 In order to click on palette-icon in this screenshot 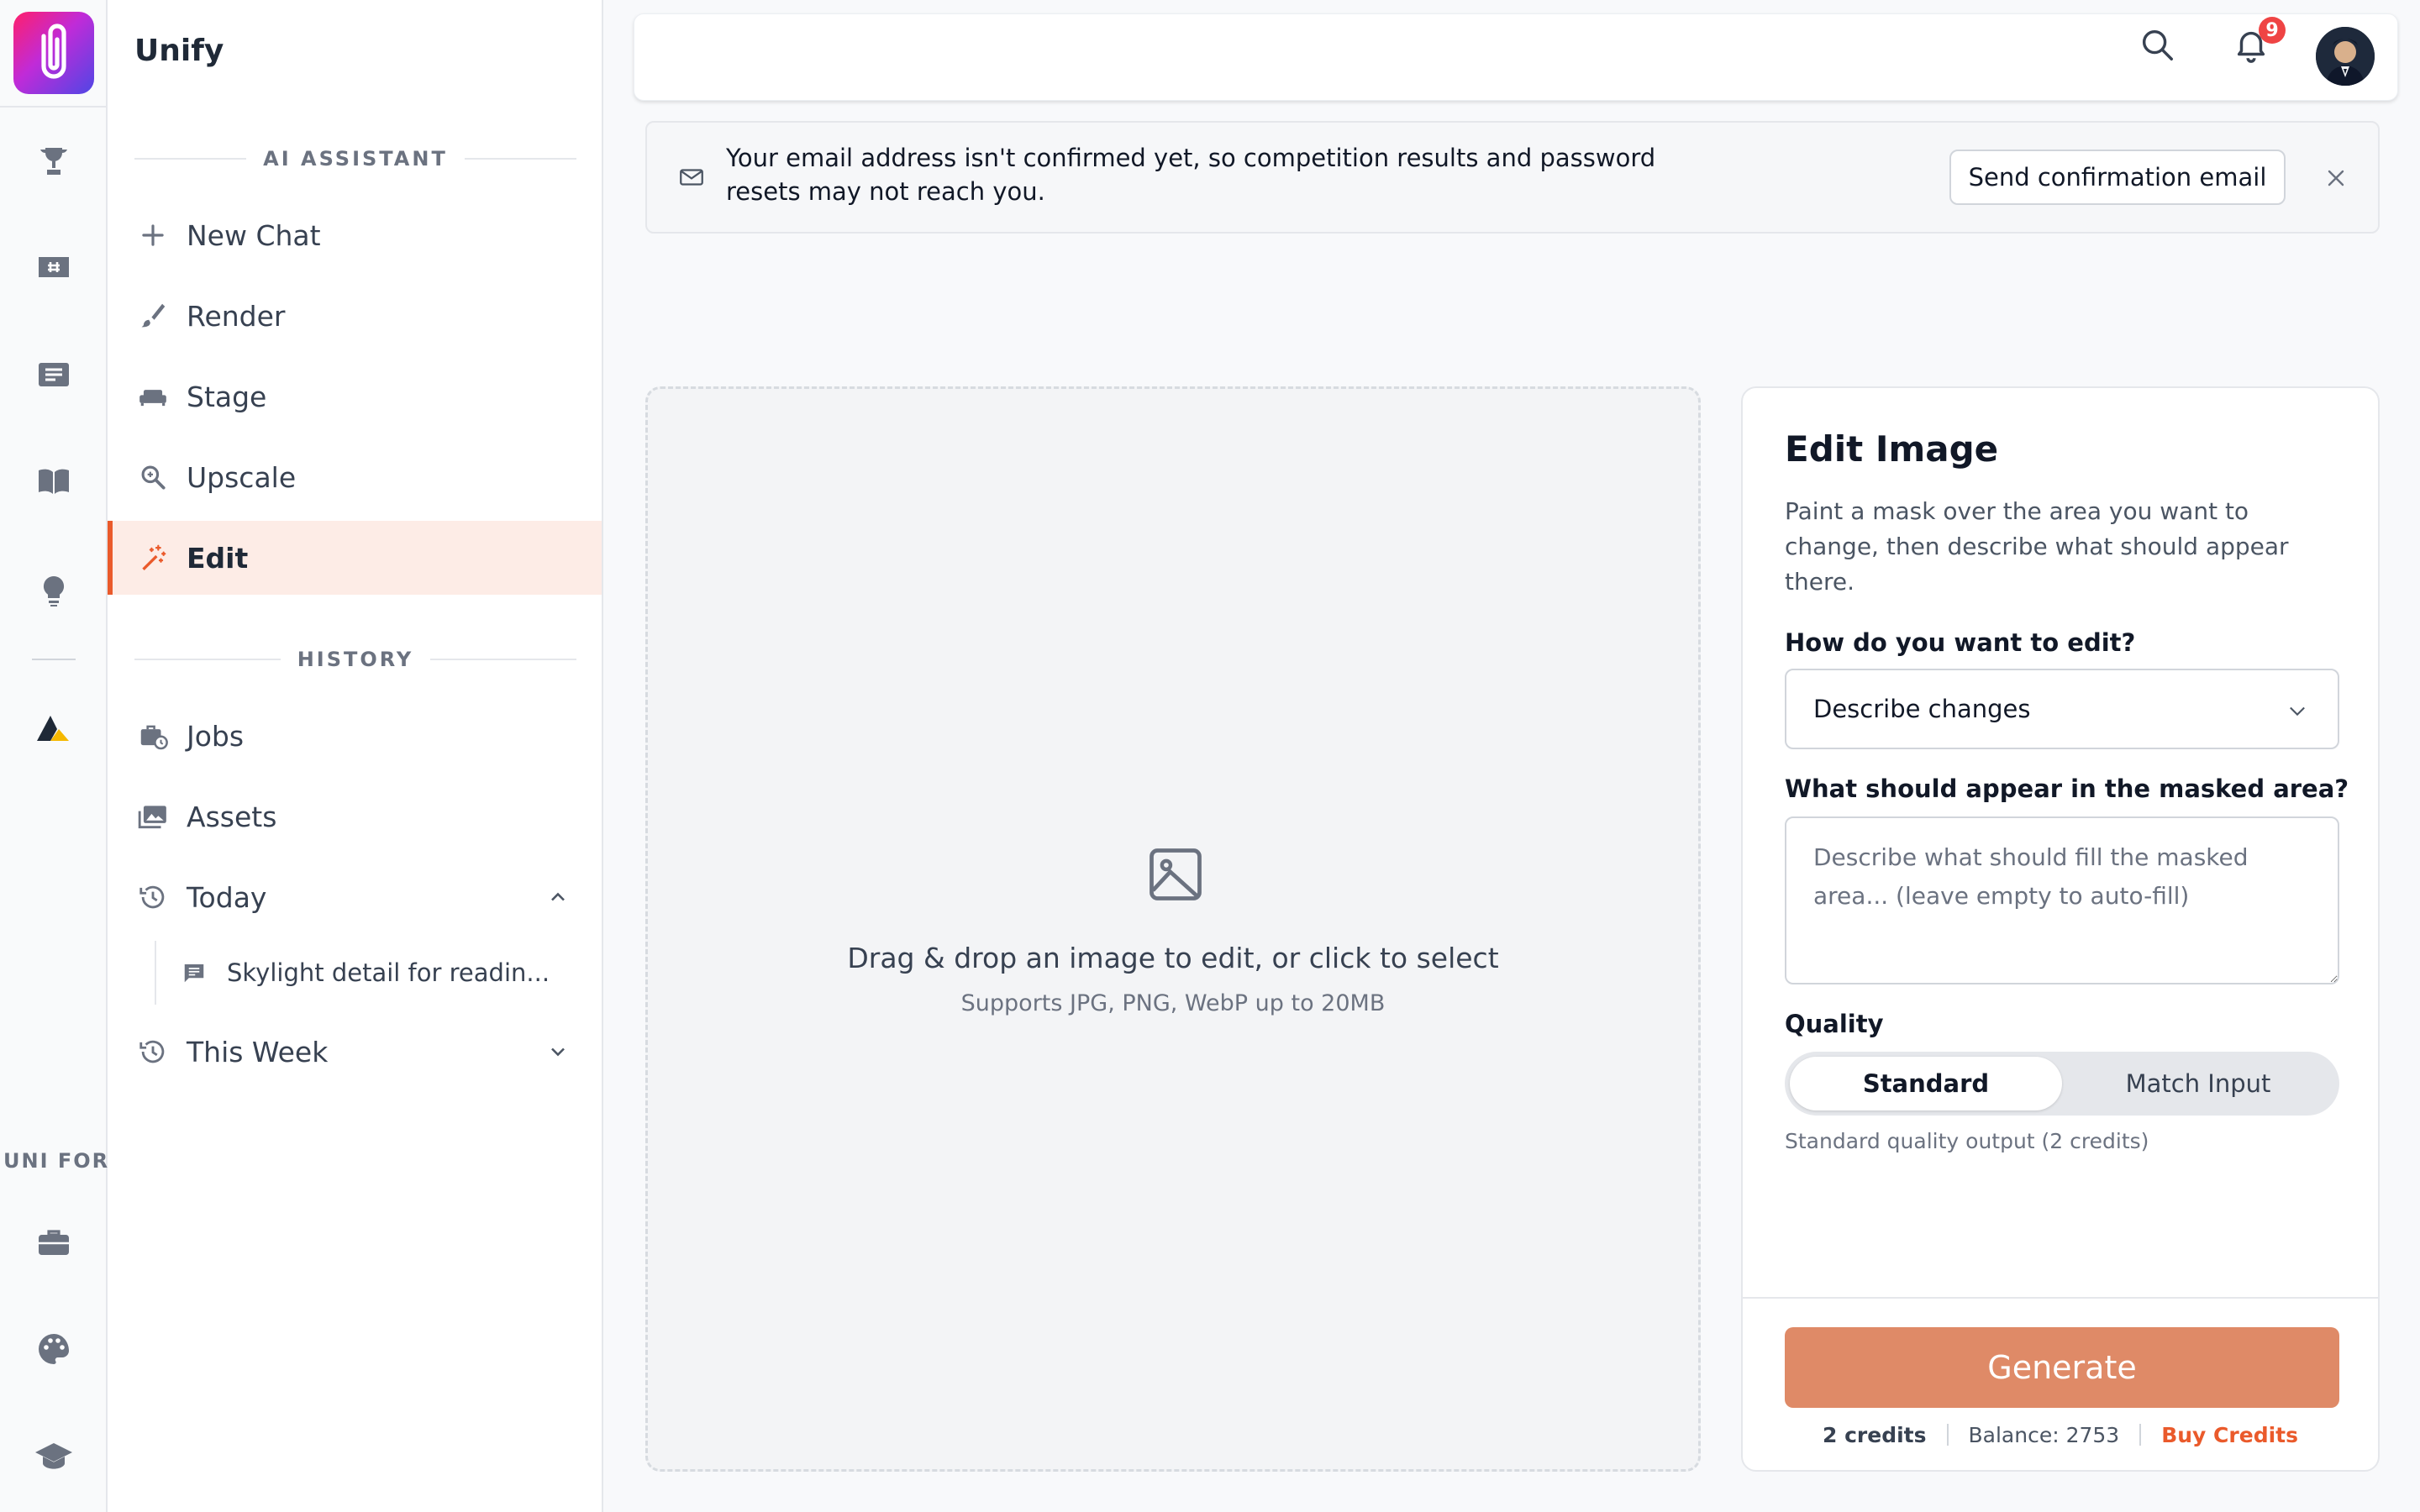, I will do `click(53, 1349)`.